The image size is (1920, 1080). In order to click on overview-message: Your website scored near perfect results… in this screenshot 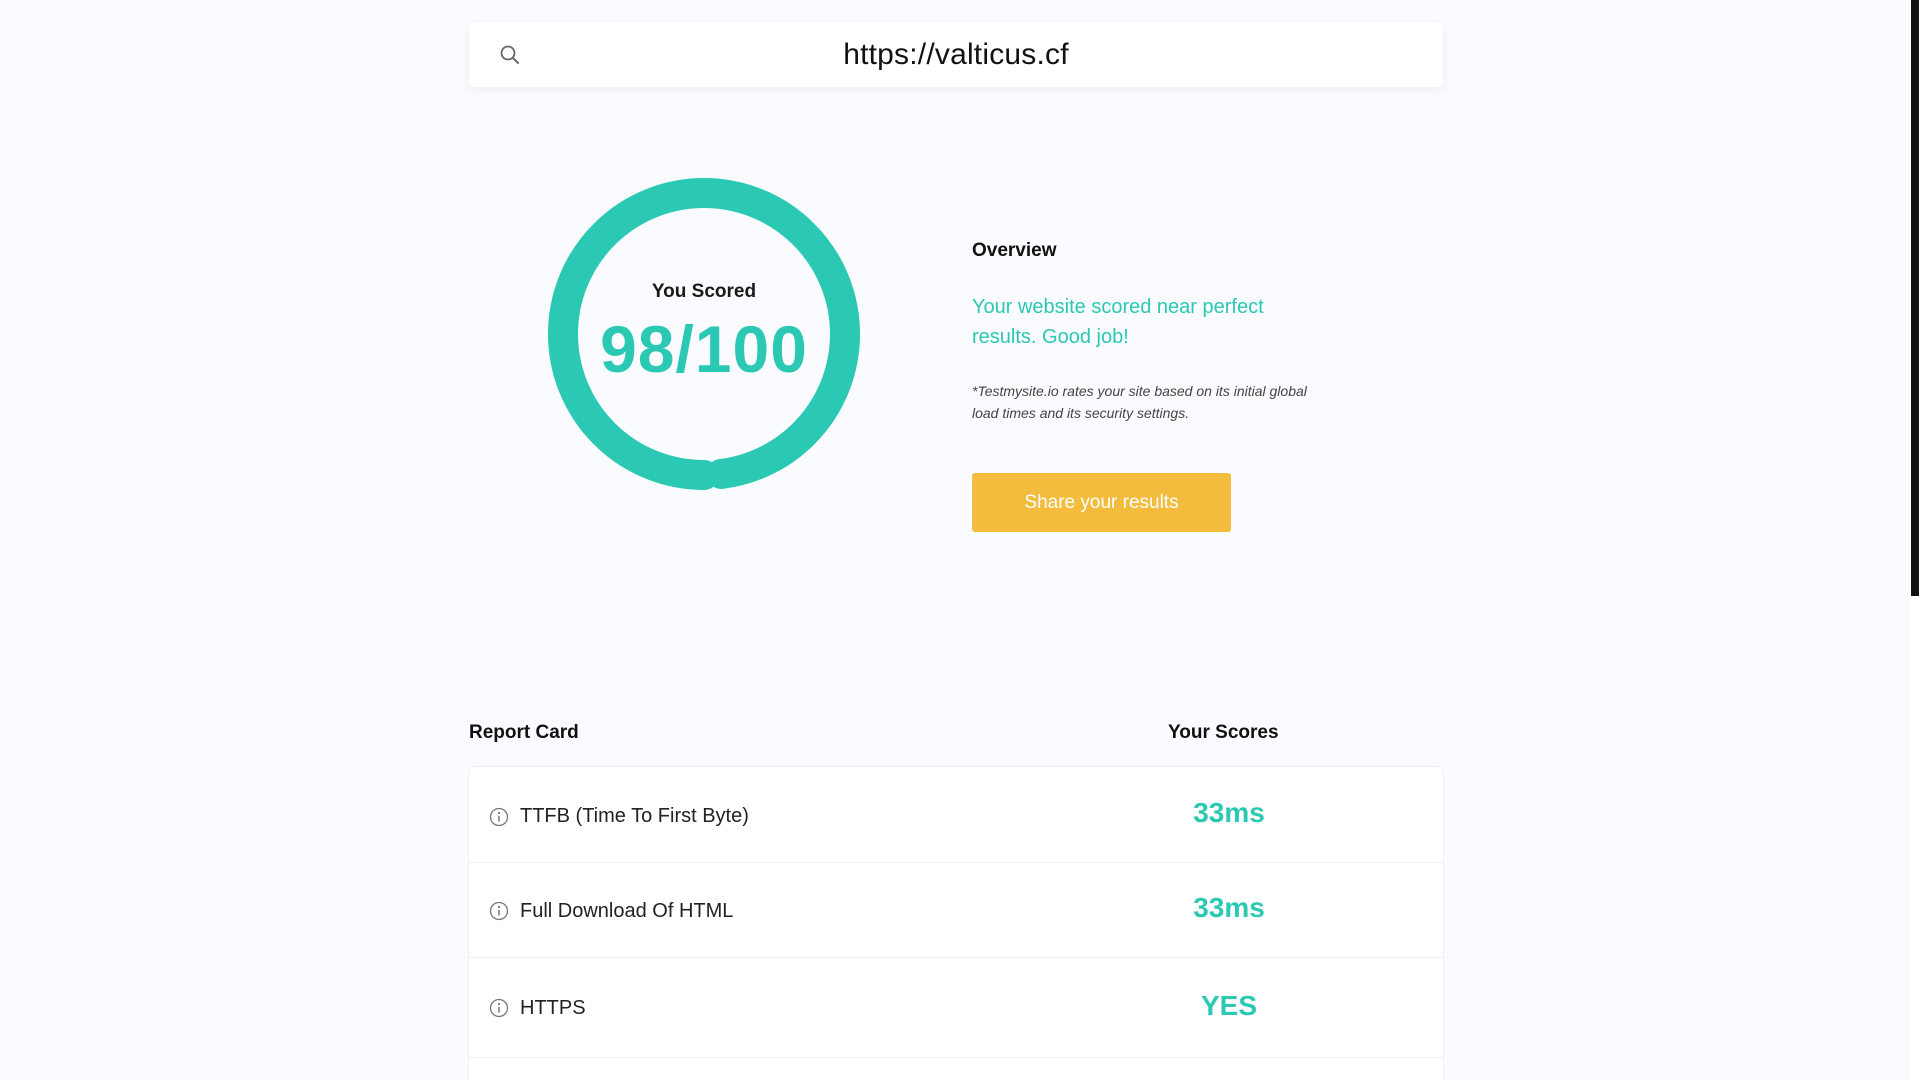, I will do `click(1118, 322)`.